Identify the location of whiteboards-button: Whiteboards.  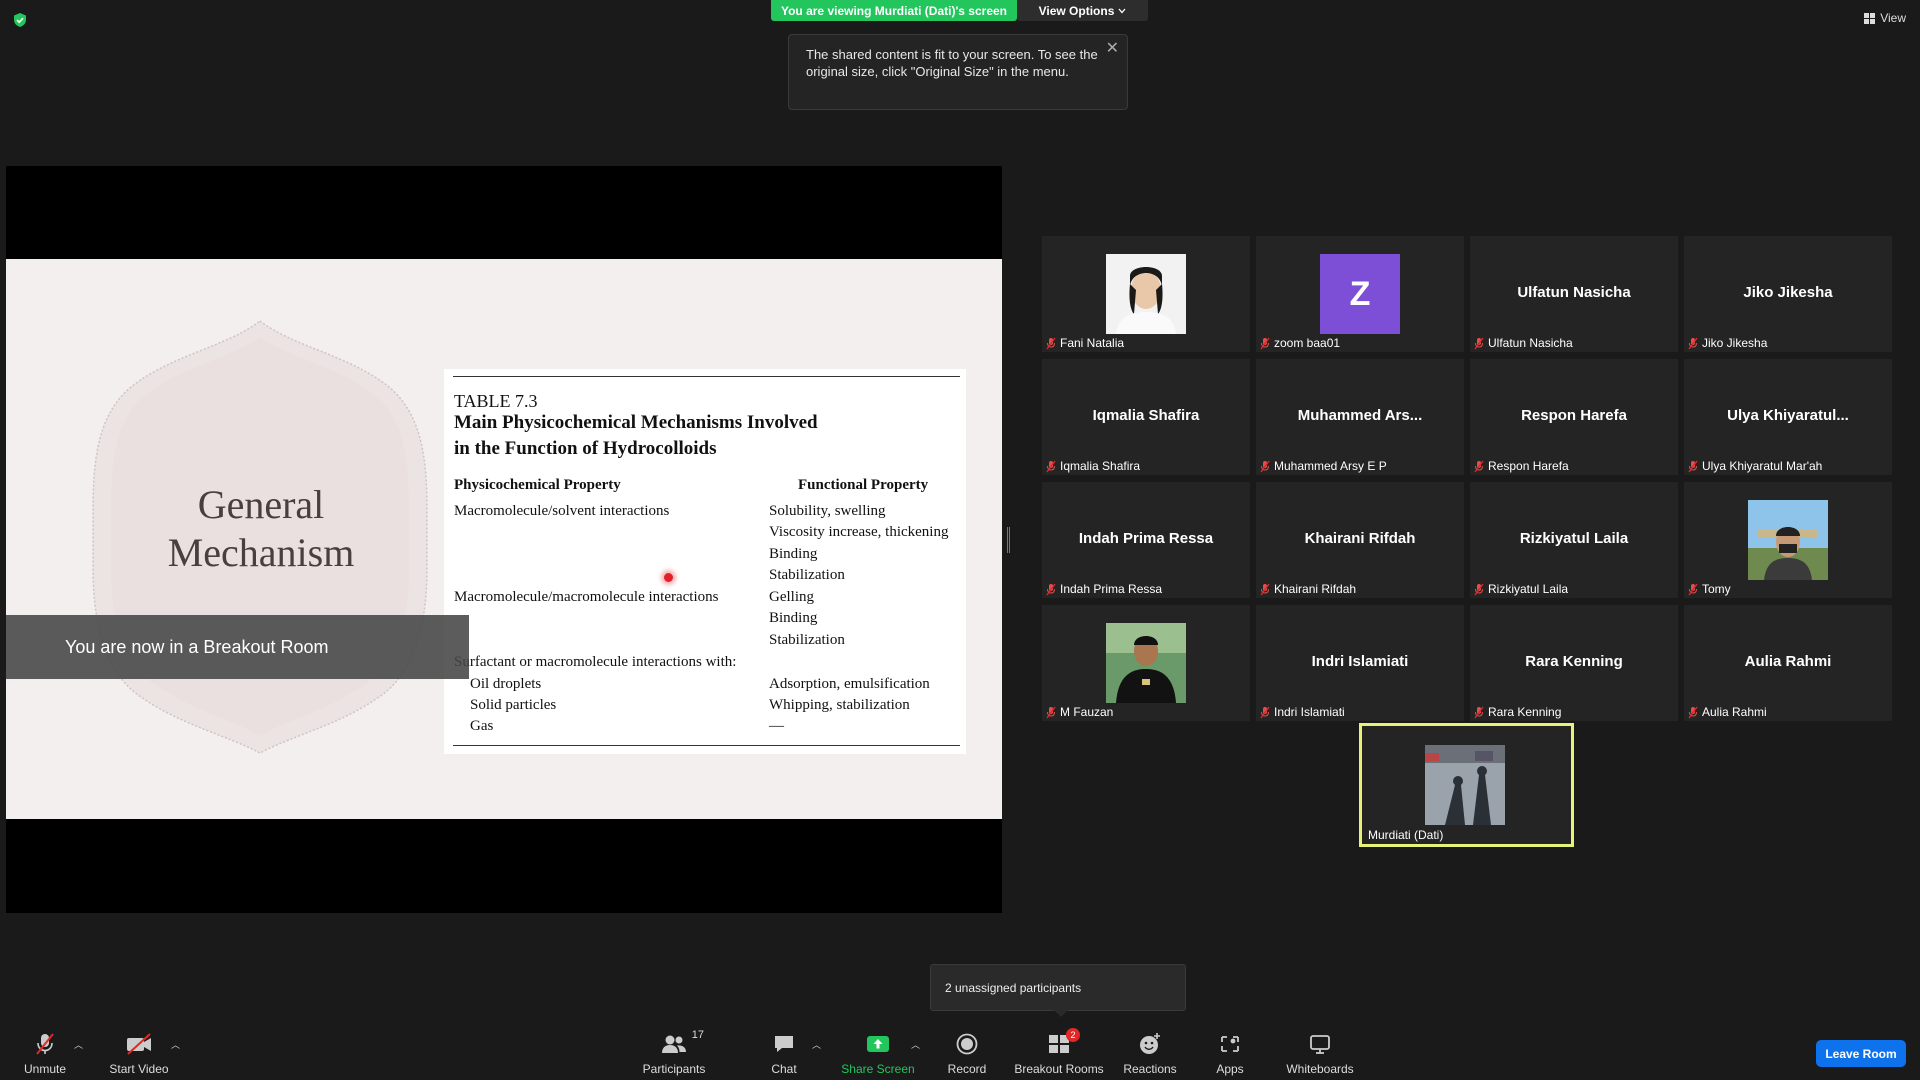
(1320, 1054).